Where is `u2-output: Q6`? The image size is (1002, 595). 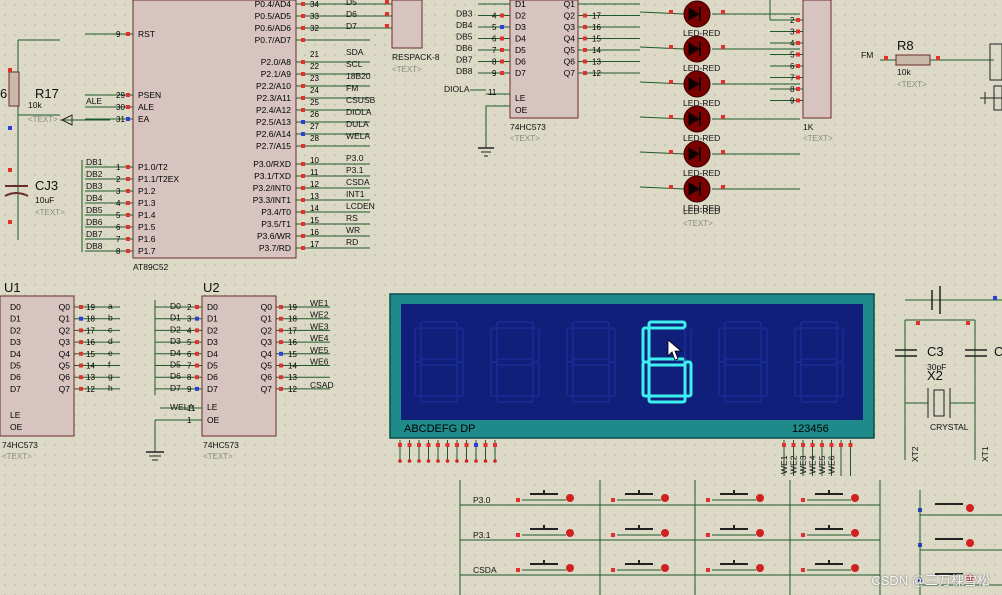
u2-output: Q6 is located at coordinates (267, 377).